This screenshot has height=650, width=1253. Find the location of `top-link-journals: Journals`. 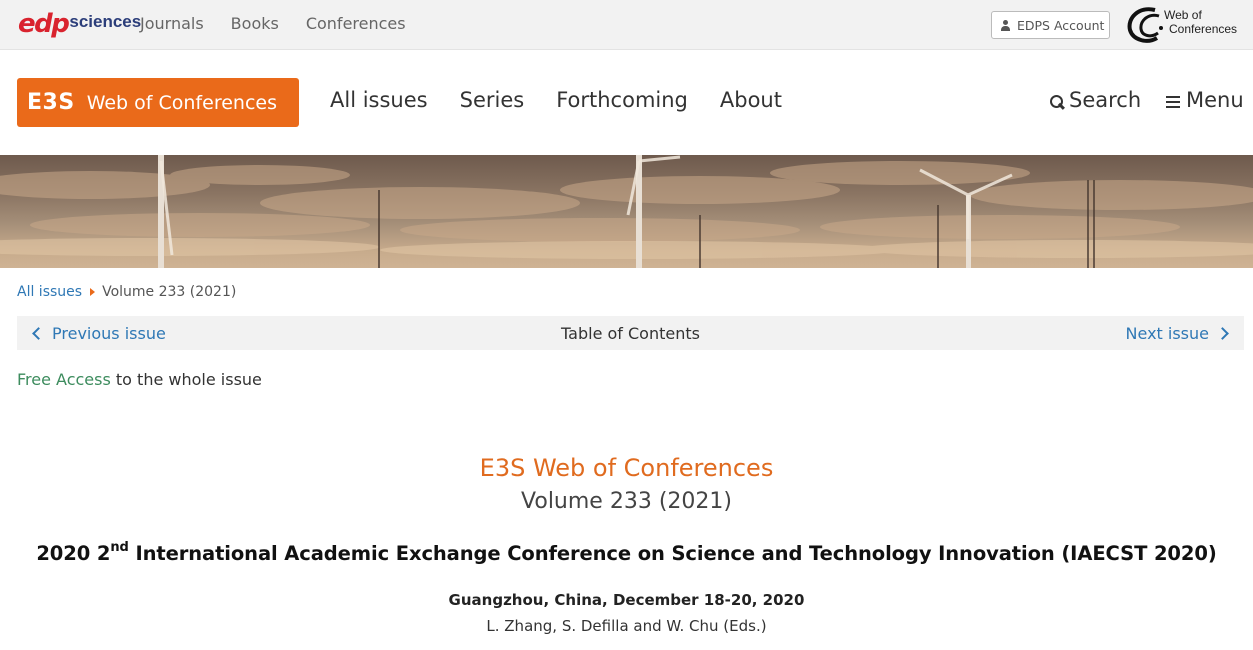

top-link-journals: Journals is located at coordinates (172, 23).